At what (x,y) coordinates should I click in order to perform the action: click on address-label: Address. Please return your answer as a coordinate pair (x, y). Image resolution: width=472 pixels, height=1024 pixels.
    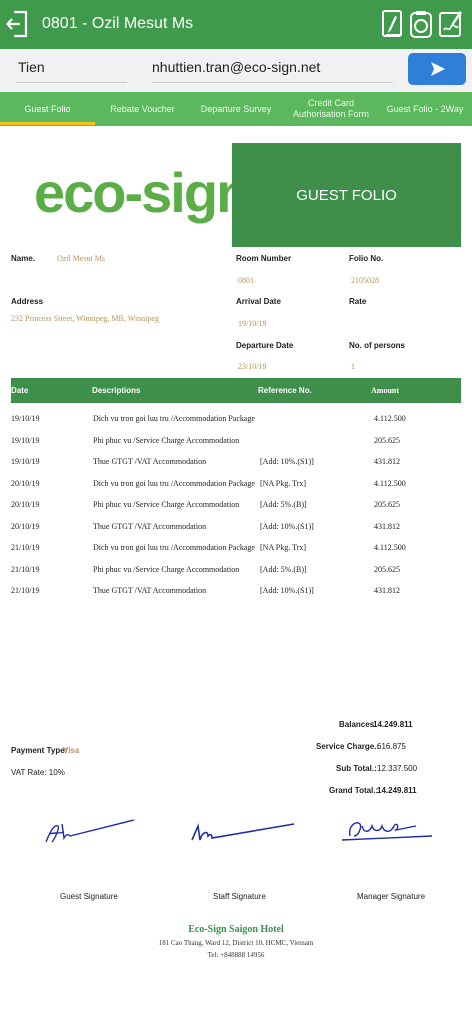
    Looking at the image, I should click on (27, 301).